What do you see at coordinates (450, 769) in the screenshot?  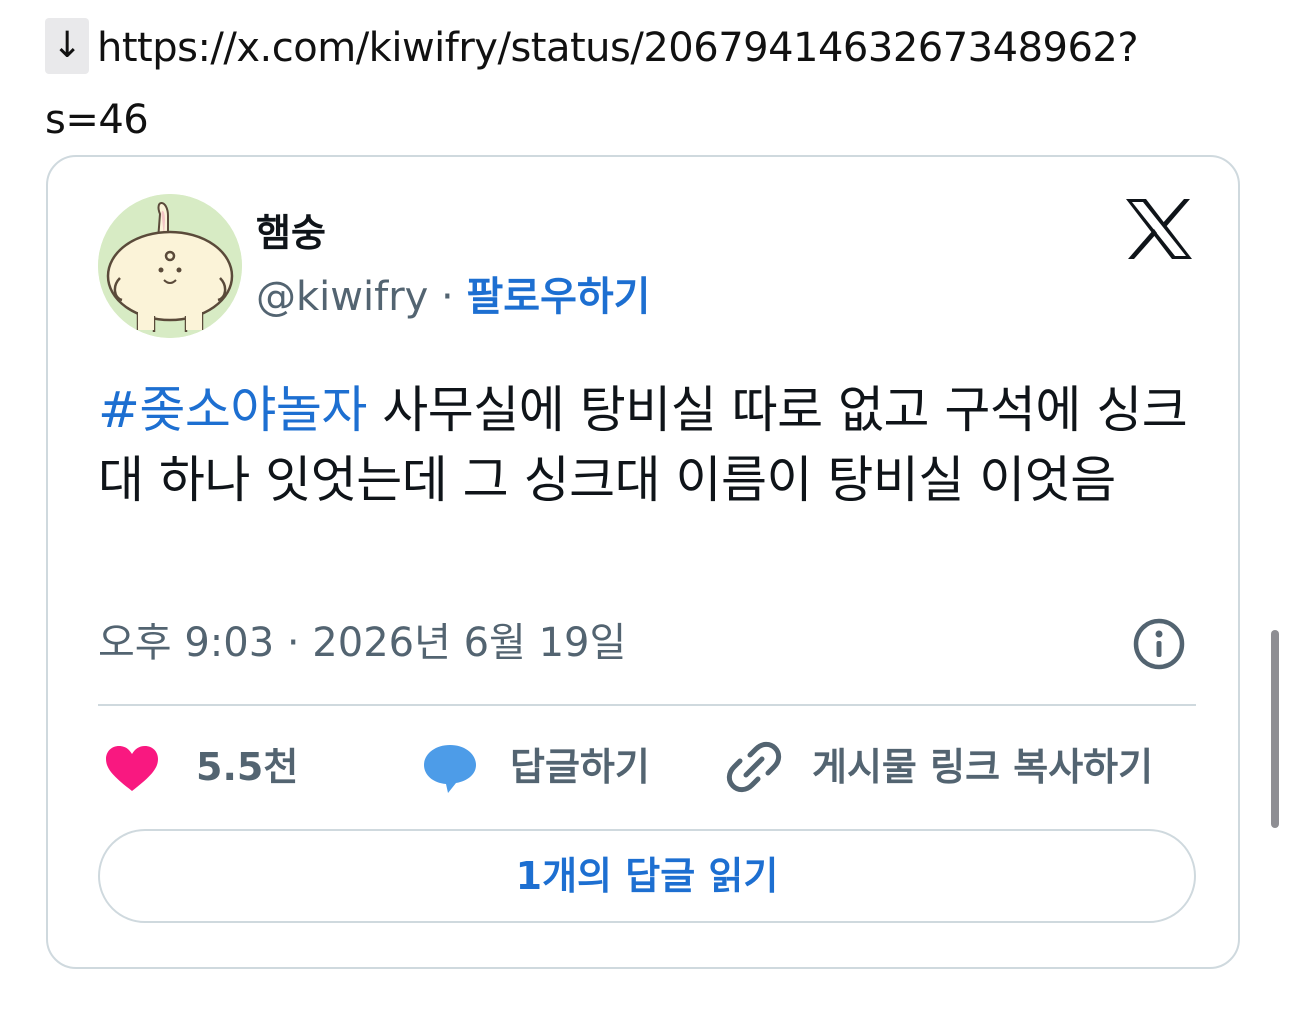 I see `speech-bubble-icon` at bounding box center [450, 769].